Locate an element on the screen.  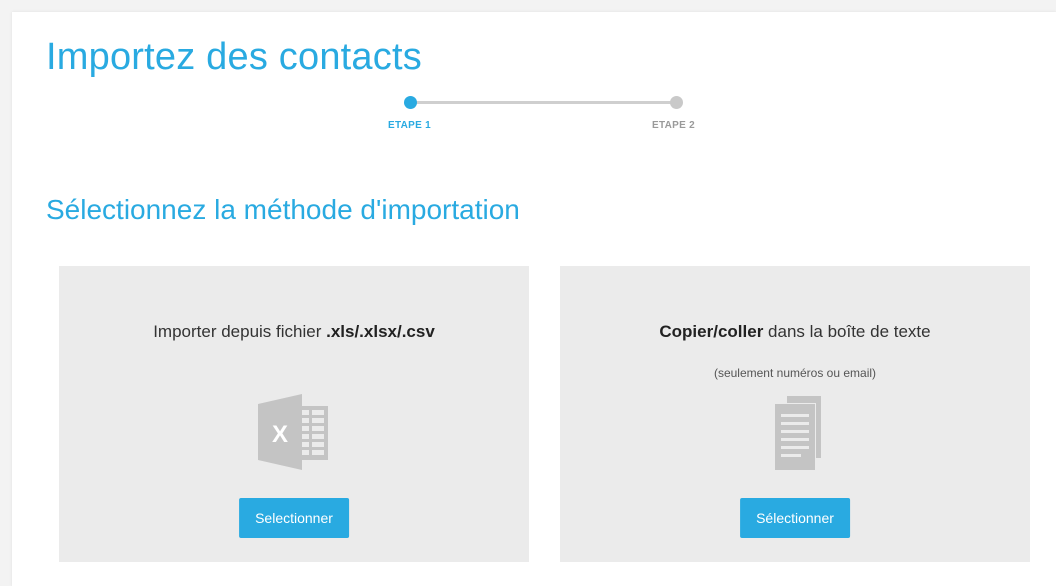
step-2-dot is located at coordinates (676, 102).